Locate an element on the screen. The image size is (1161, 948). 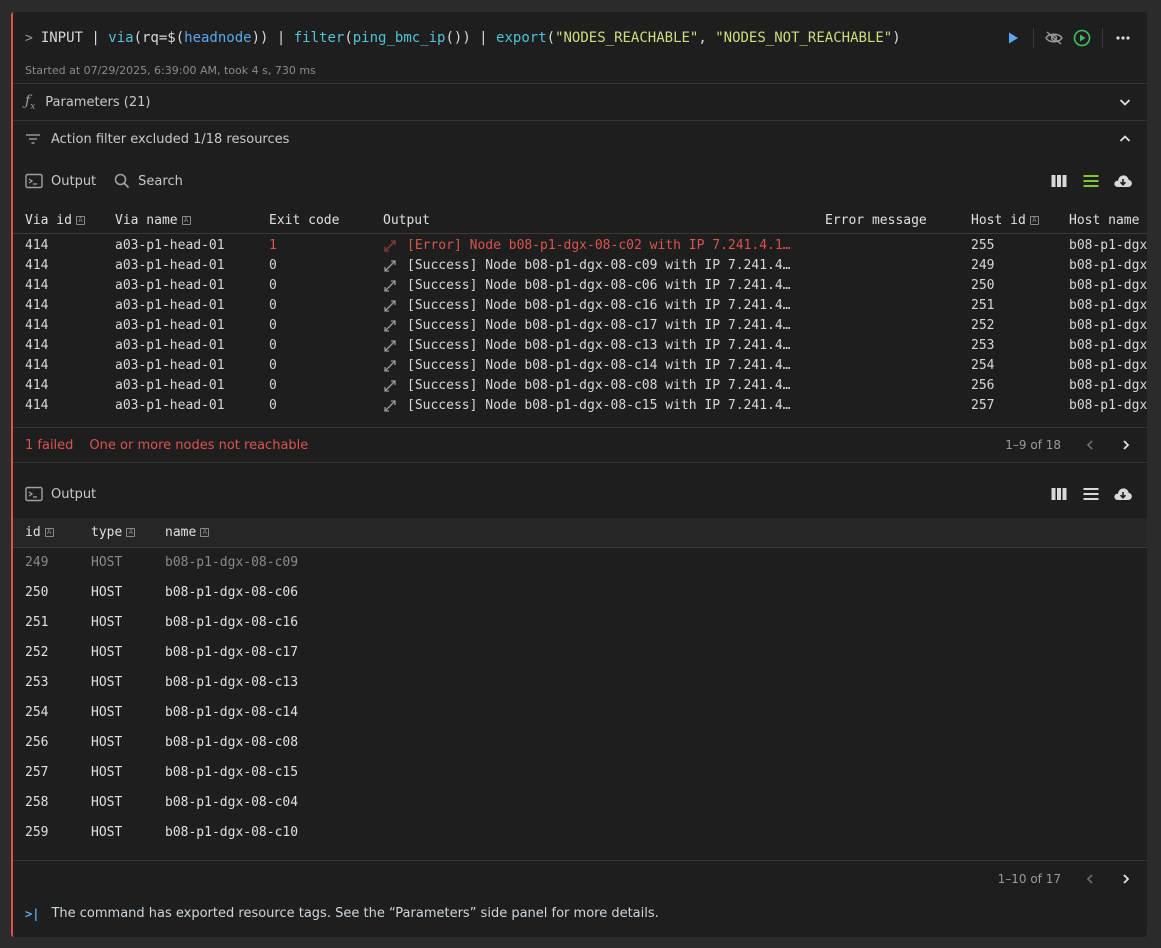
command-token: , is located at coordinates (707, 38).